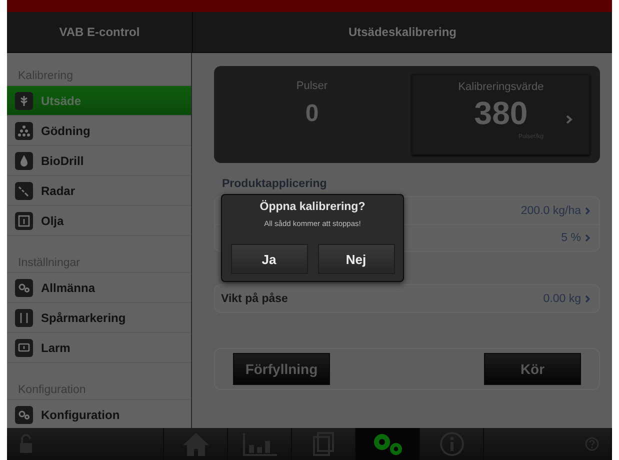  Describe the element at coordinates (451, 444) in the screenshot. I see `info-icon` at that location.